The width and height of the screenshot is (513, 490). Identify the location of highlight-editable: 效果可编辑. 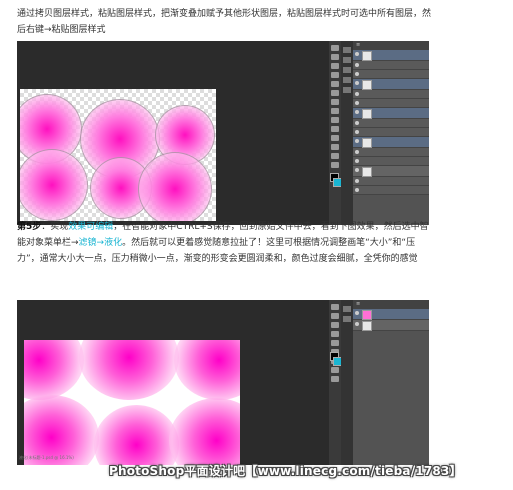
(91, 227).